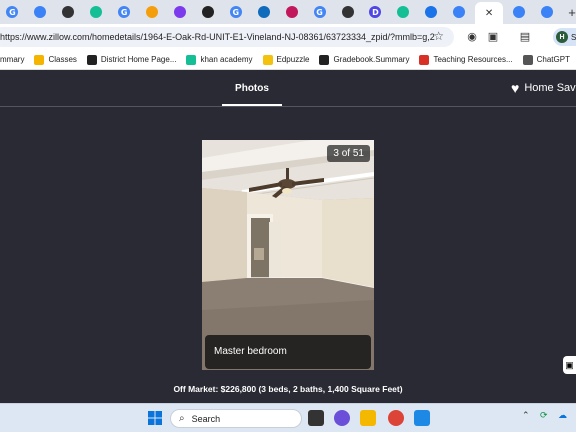 The width and height of the screenshot is (576, 432). Describe the element at coordinates (316, 418) in the screenshot. I see `task-view-icon` at that location.